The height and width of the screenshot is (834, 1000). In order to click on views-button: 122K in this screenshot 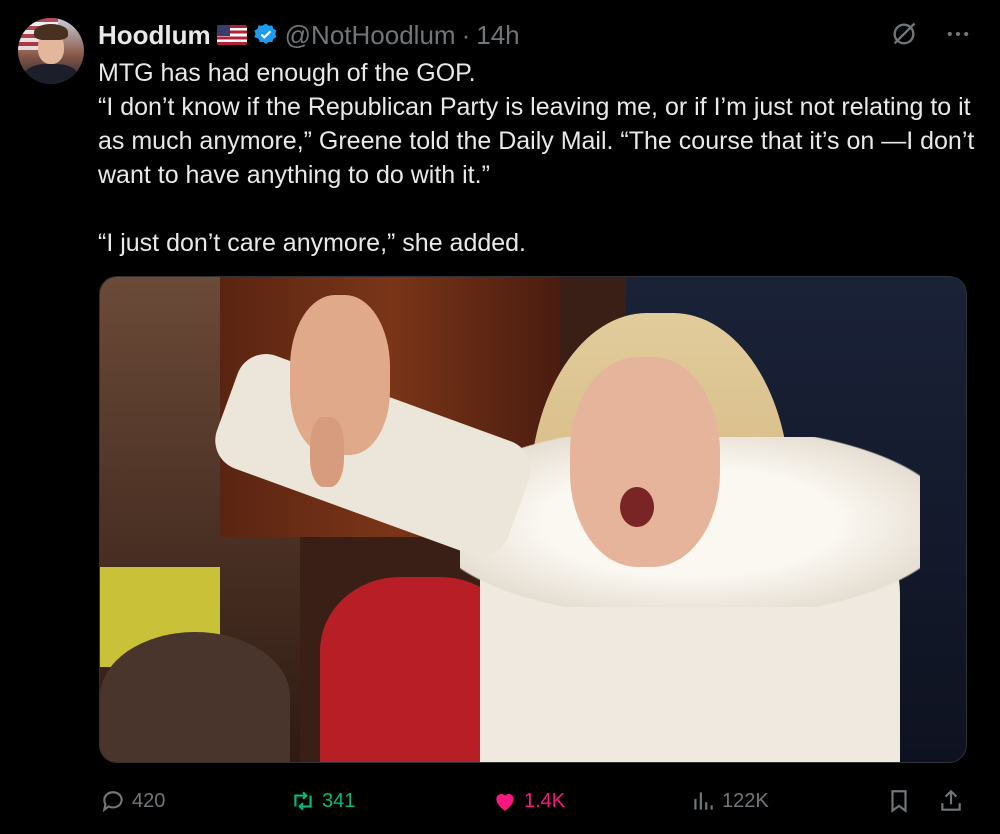, I will do `click(729, 801)`.